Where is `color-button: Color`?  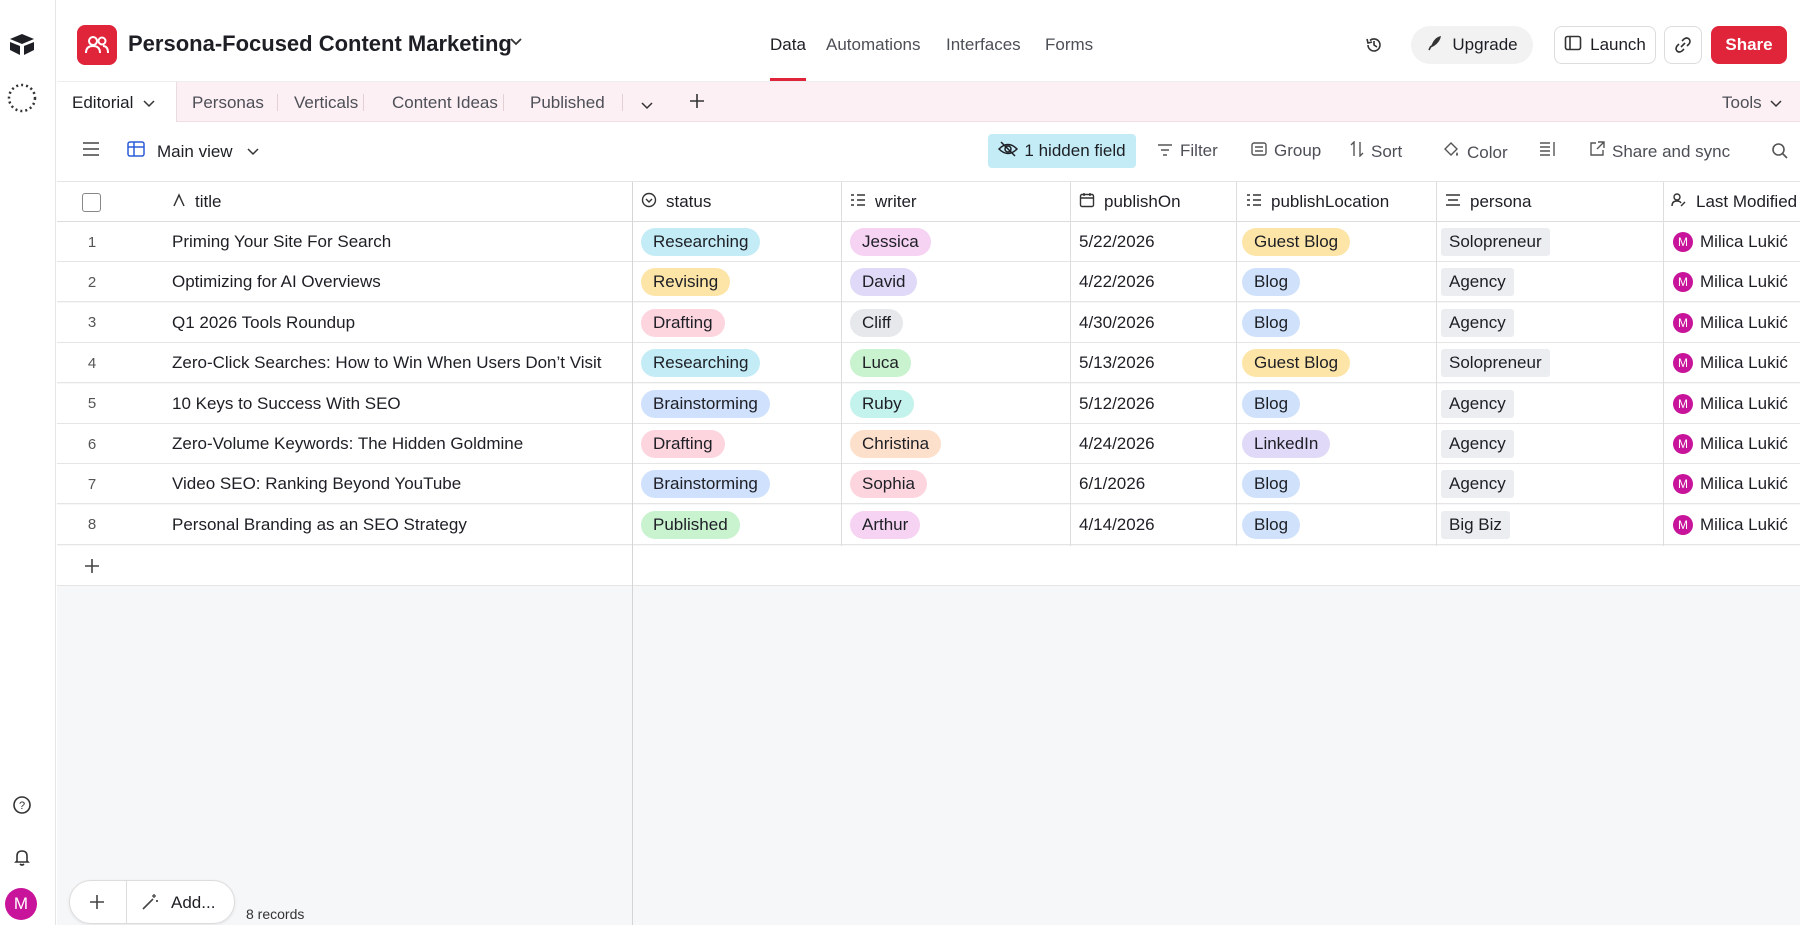 color-button: Color is located at coordinates (1475, 152).